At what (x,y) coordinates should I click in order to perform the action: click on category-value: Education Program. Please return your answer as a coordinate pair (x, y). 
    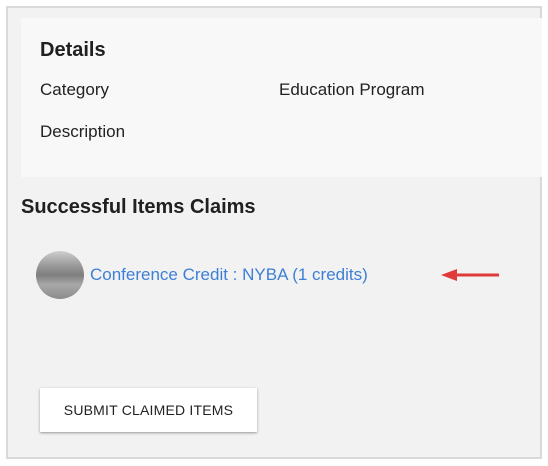
    Looking at the image, I should click on (352, 89).